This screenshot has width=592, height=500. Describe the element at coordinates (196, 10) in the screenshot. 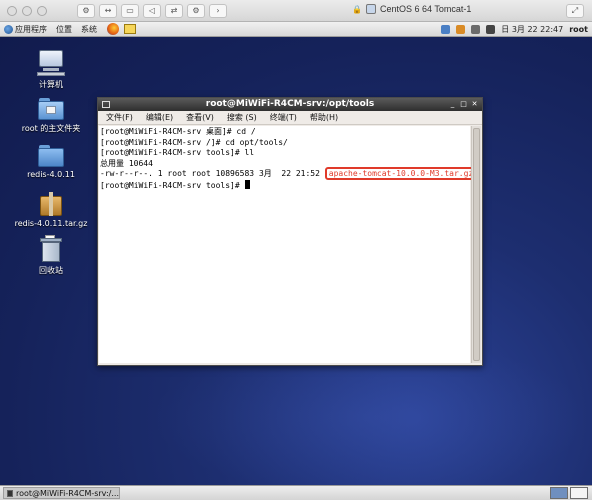

I see `settings-icon: ⚙` at that location.